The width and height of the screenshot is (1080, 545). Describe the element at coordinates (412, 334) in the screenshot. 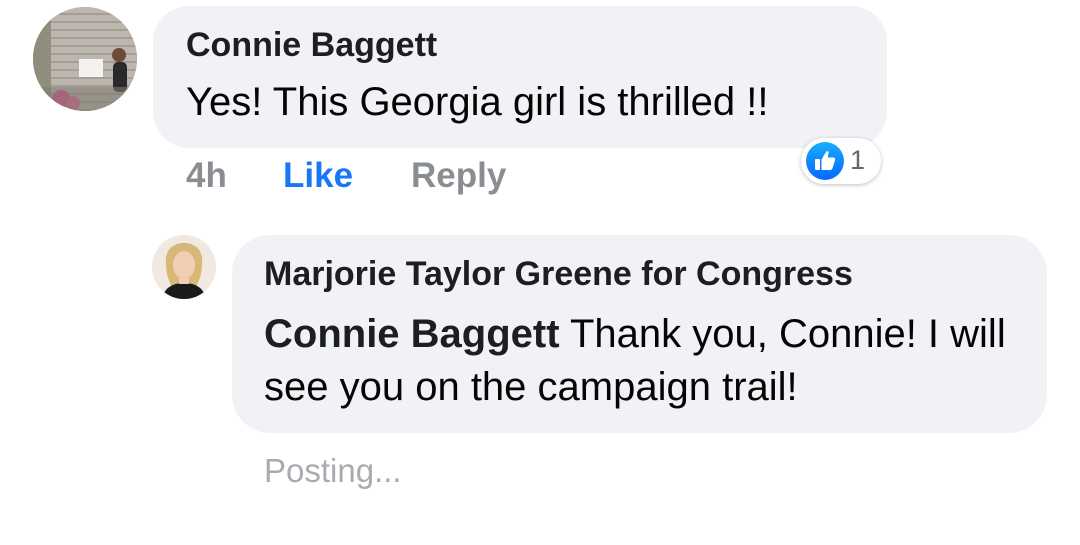

I see `mention-tag: Connie Baggett` at that location.